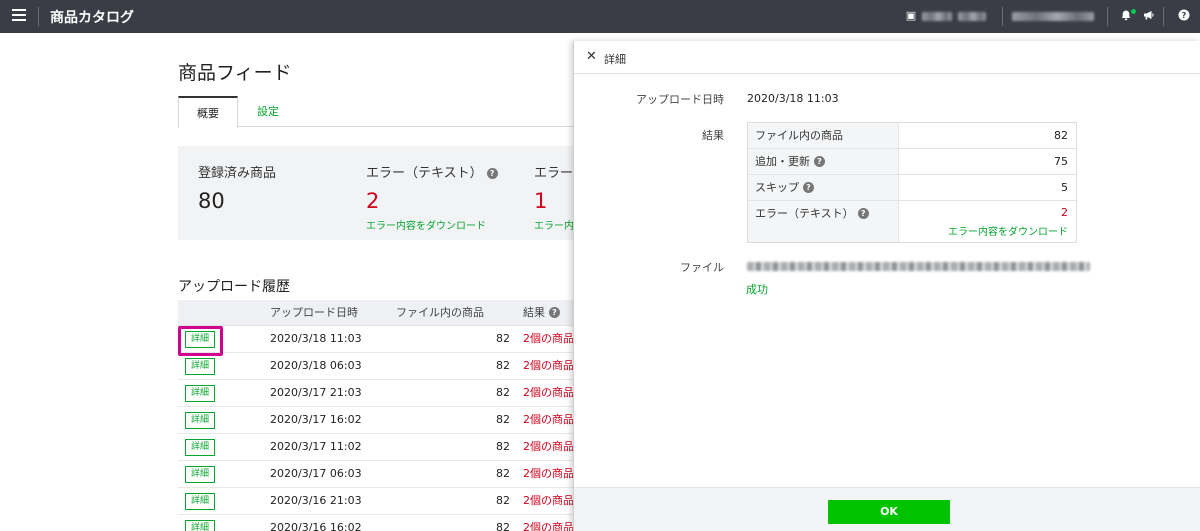 This screenshot has height=531, width=1200. Describe the element at coordinates (19, 16) in the screenshot. I see `hamburger-menu-icon` at that location.